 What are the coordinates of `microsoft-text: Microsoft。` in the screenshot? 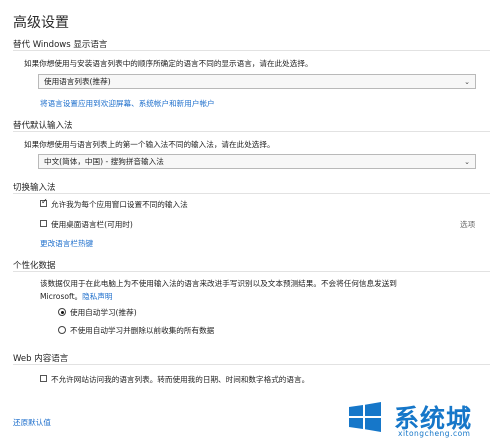 It's located at (61, 296).